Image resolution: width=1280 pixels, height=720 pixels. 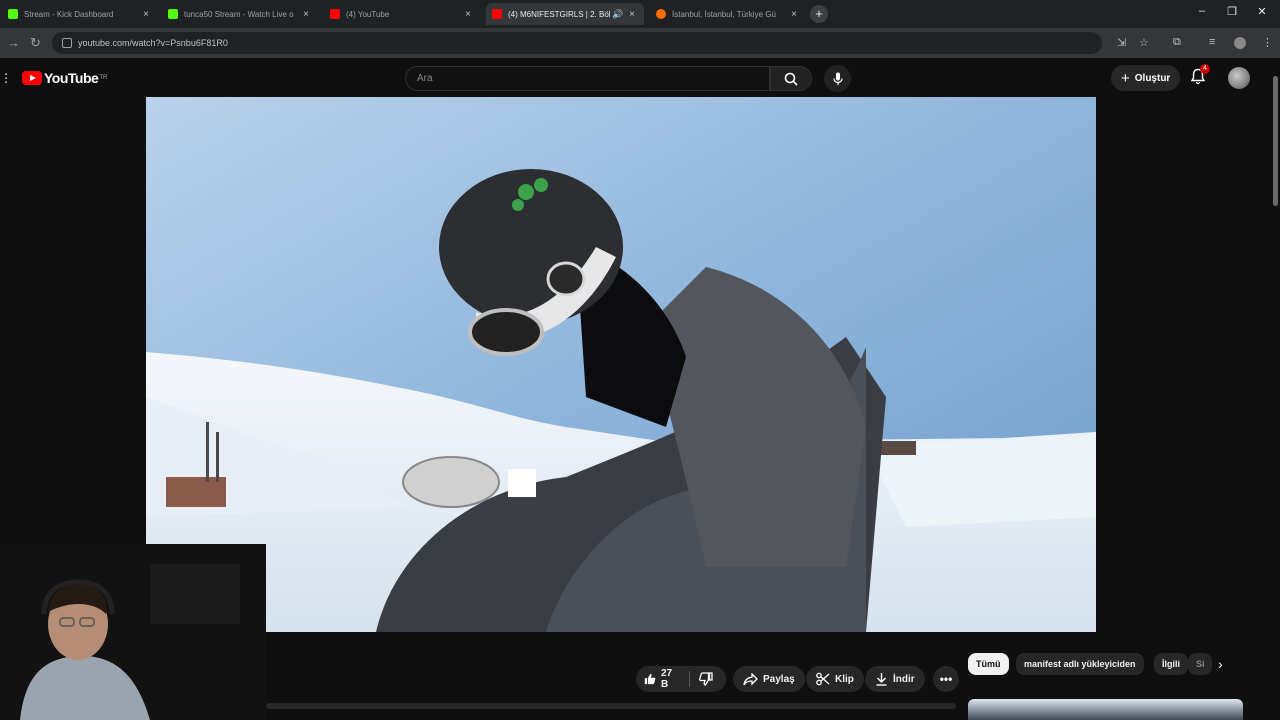 What do you see at coordinates (1205, 69) in the screenshot?
I see `notification-badge: 4` at bounding box center [1205, 69].